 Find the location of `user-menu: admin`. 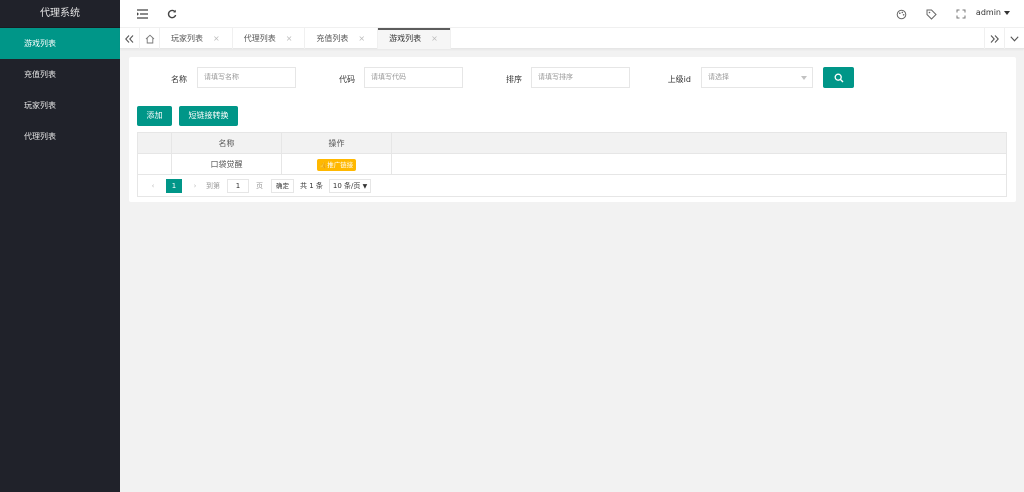

user-menu: admin is located at coordinates (993, 12).